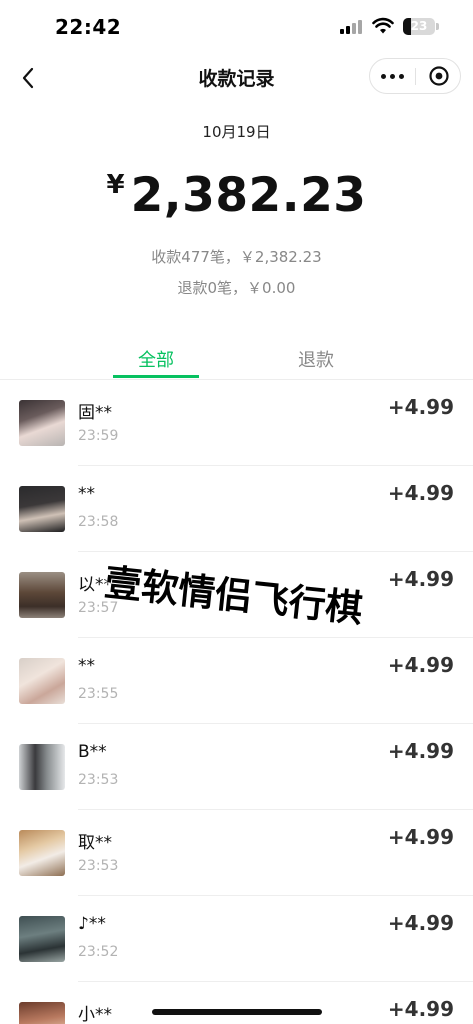  I want to click on transaction-row: B** 23:53 +4.99, so click(236, 767).